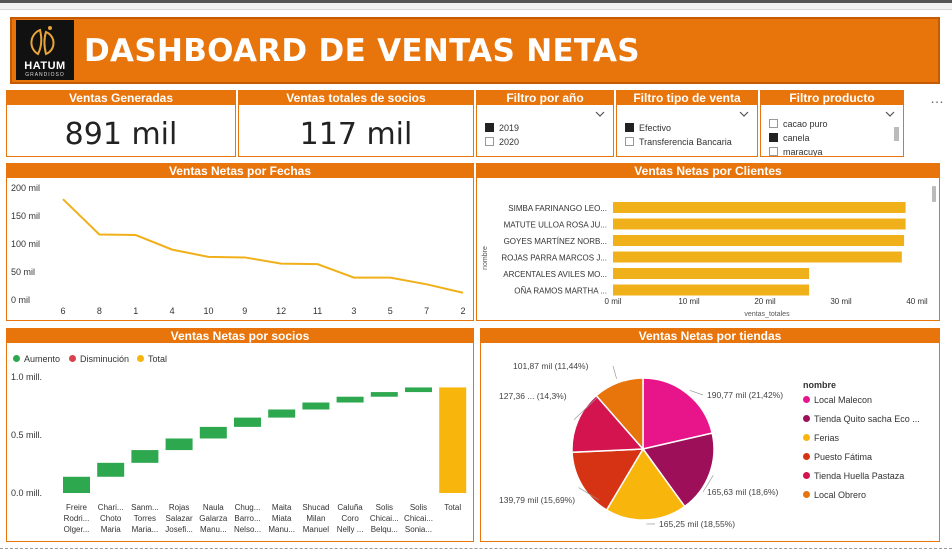 The image size is (952, 552). I want to click on filter-option-cacao: cacao puro, so click(798, 124).